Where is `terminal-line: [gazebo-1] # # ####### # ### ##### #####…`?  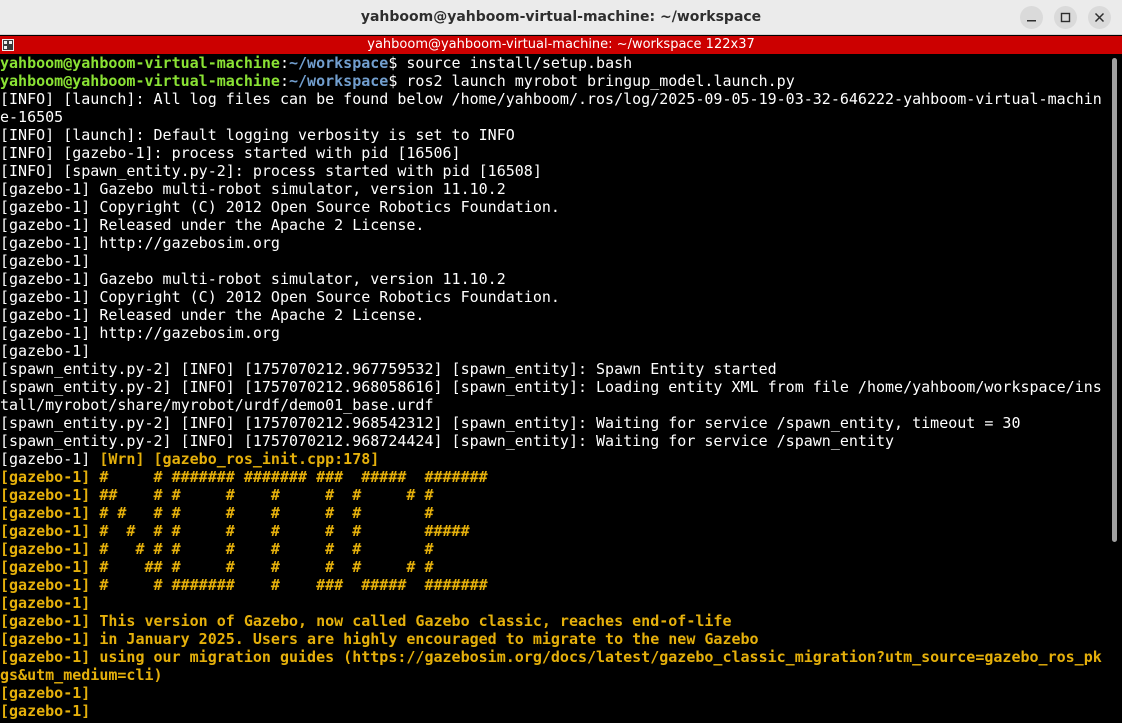 terminal-line: [gazebo-1] # # ####### # ### ##### #####… is located at coordinates (554, 585).